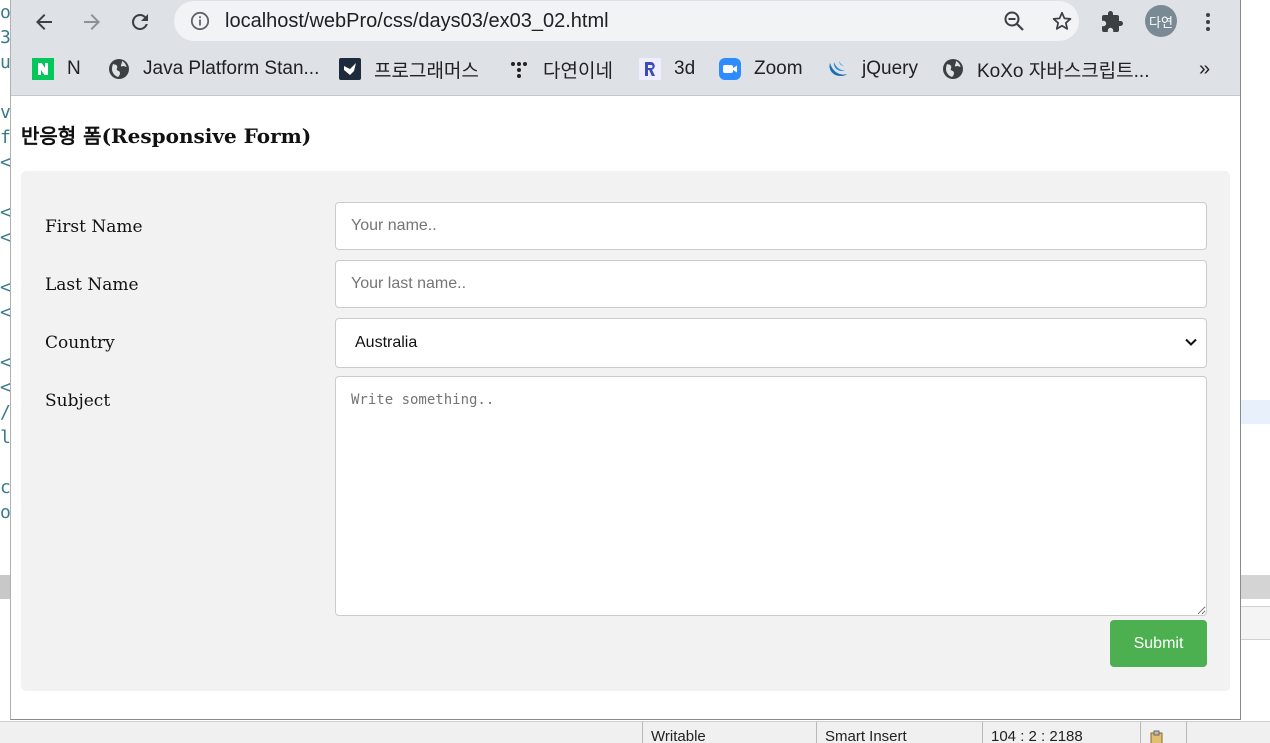 This screenshot has width=1270, height=743. I want to click on bookmarks-overflow-button: », so click(1204, 69).